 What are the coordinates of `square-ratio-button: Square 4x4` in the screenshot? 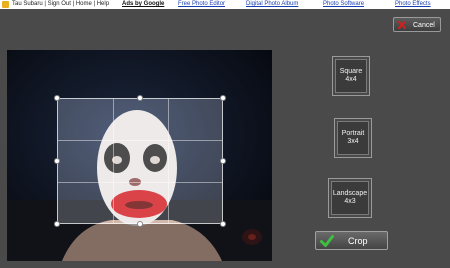 It's located at (351, 76).